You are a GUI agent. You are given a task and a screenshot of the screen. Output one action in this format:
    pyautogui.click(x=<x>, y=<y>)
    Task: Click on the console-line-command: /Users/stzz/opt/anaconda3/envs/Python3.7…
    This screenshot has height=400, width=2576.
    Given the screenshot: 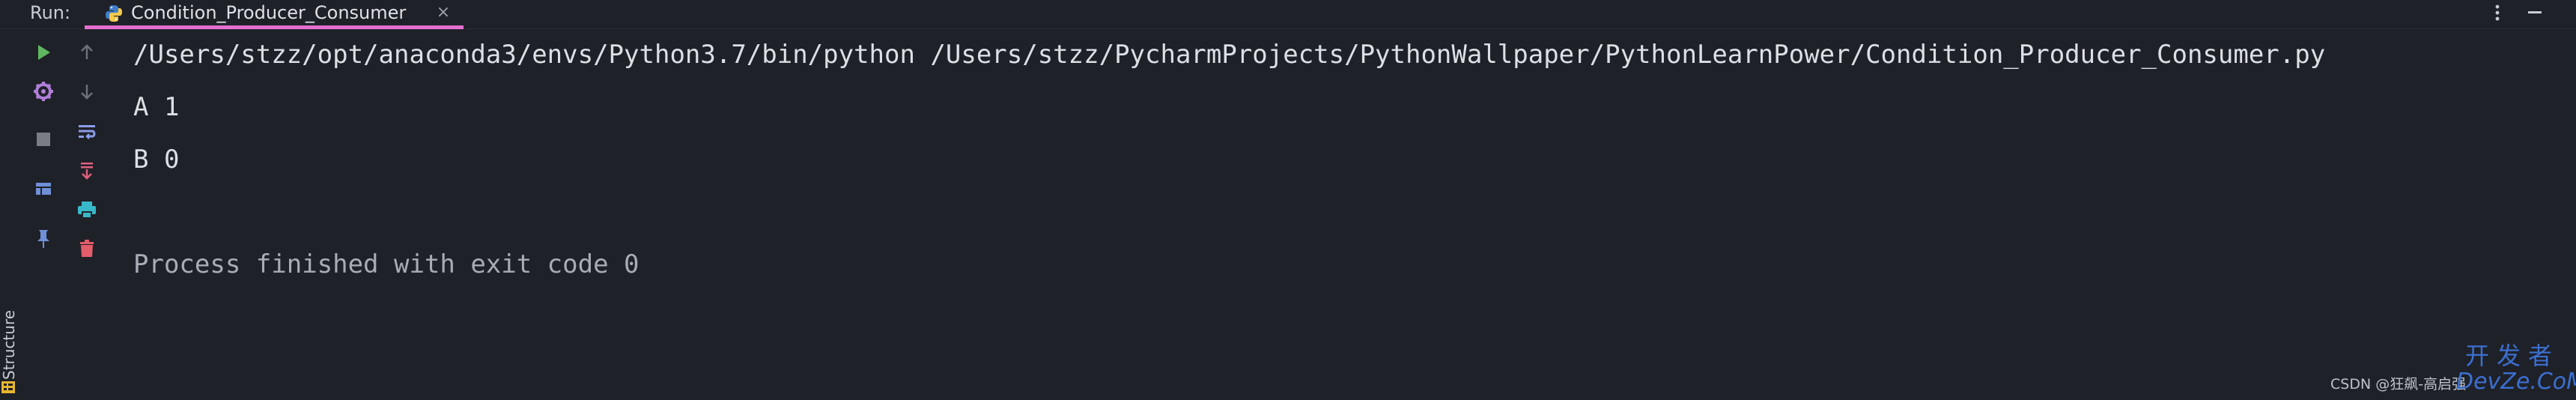 What is the action you would take?
    pyautogui.click(x=1229, y=55)
    